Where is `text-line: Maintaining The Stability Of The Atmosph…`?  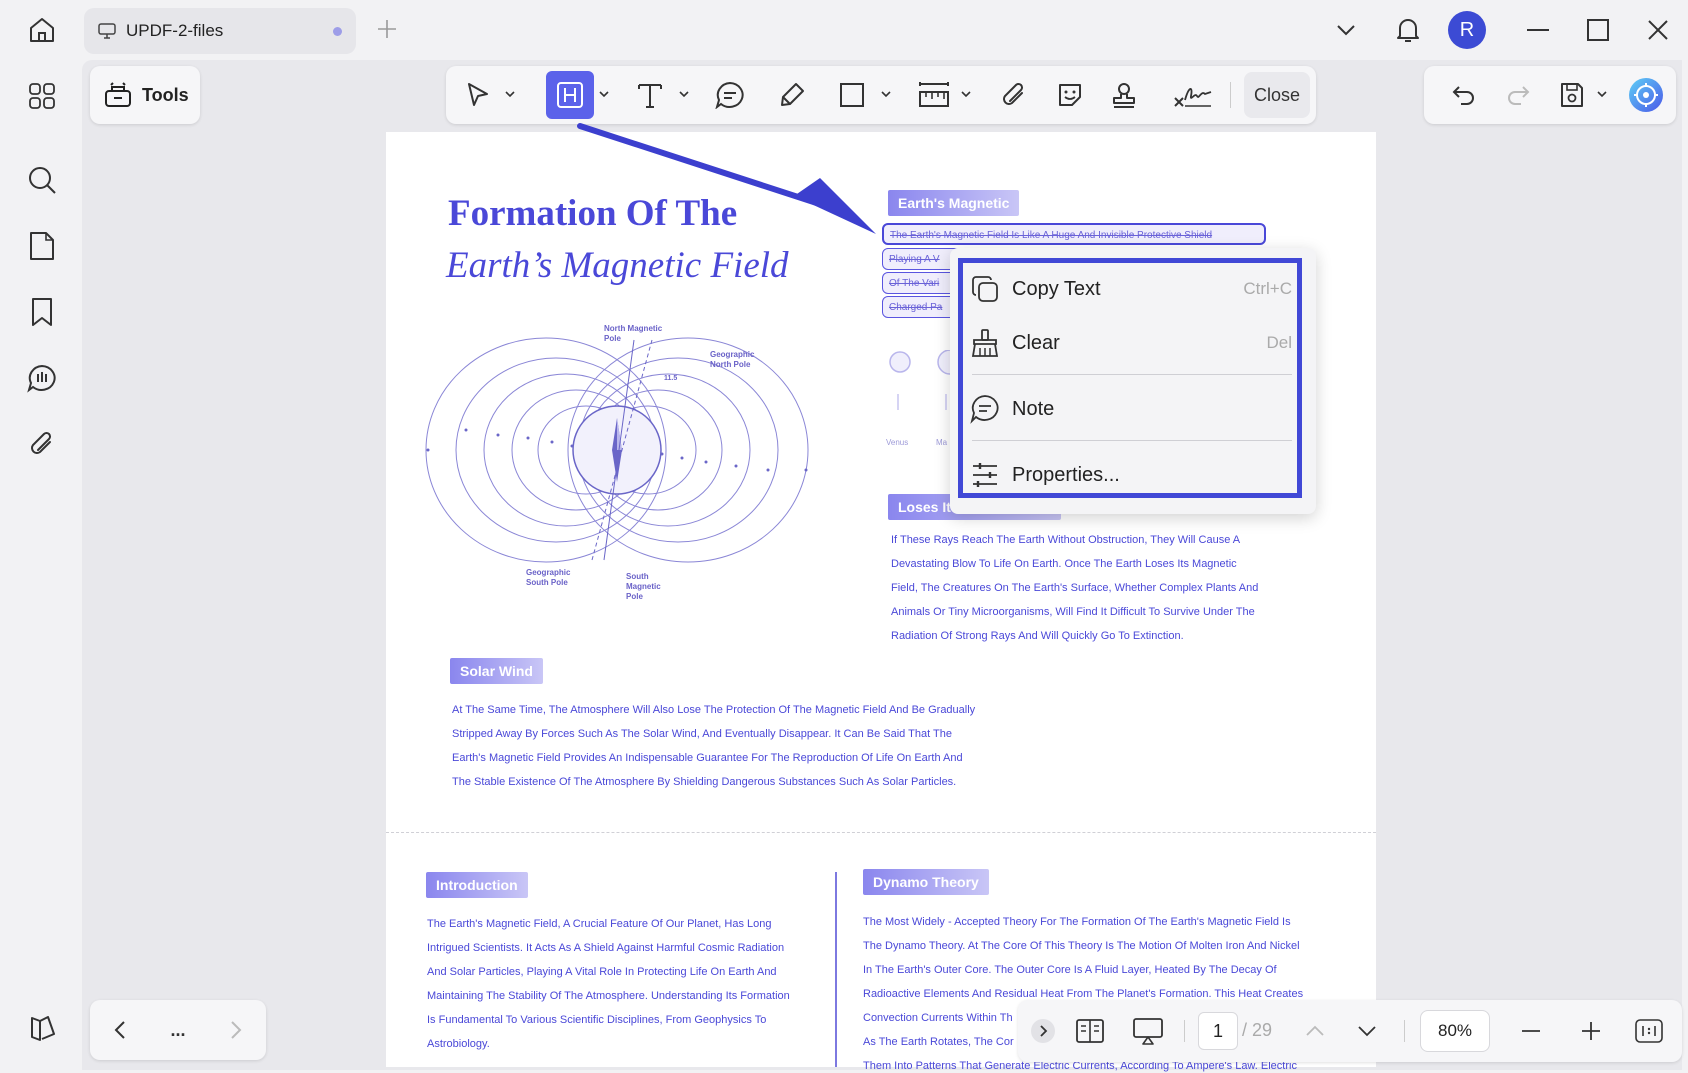
text-line: Maintaining The Stability Of The Atmosph… is located at coordinates (608, 996).